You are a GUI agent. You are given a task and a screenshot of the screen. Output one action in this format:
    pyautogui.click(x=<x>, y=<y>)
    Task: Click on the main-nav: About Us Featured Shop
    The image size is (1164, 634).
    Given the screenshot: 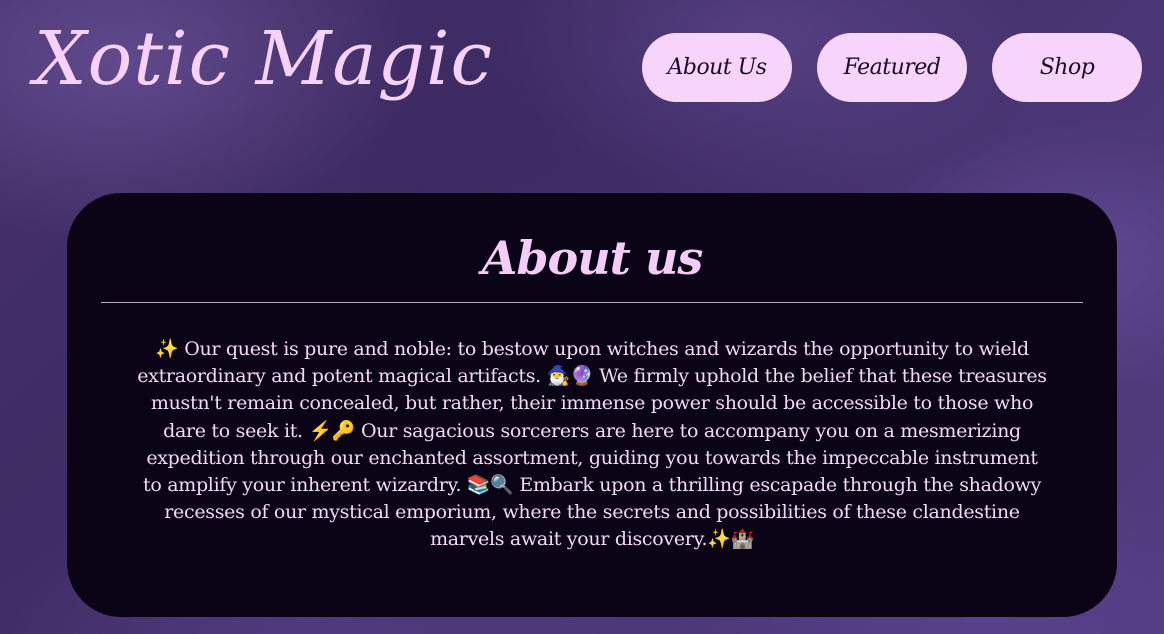 What is the action you would take?
    pyautogui.click(x=892, y=67)
    